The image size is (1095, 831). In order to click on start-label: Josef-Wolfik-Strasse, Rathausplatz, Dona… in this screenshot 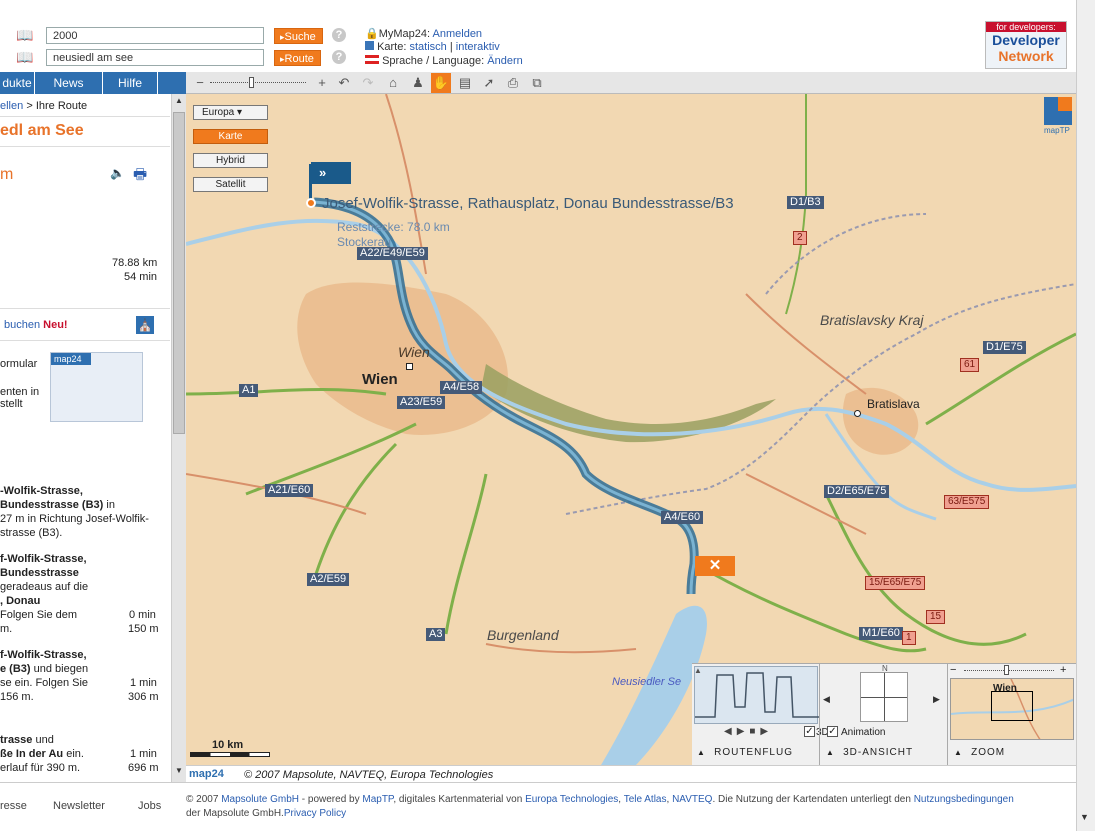, I will do `click(528, 203)`.